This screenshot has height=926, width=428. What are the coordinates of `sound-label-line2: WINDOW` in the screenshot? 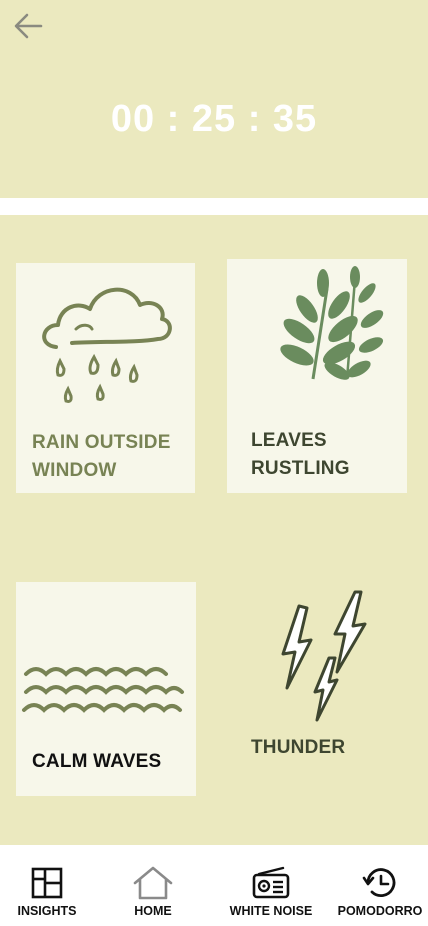 It's located at (74, 470).